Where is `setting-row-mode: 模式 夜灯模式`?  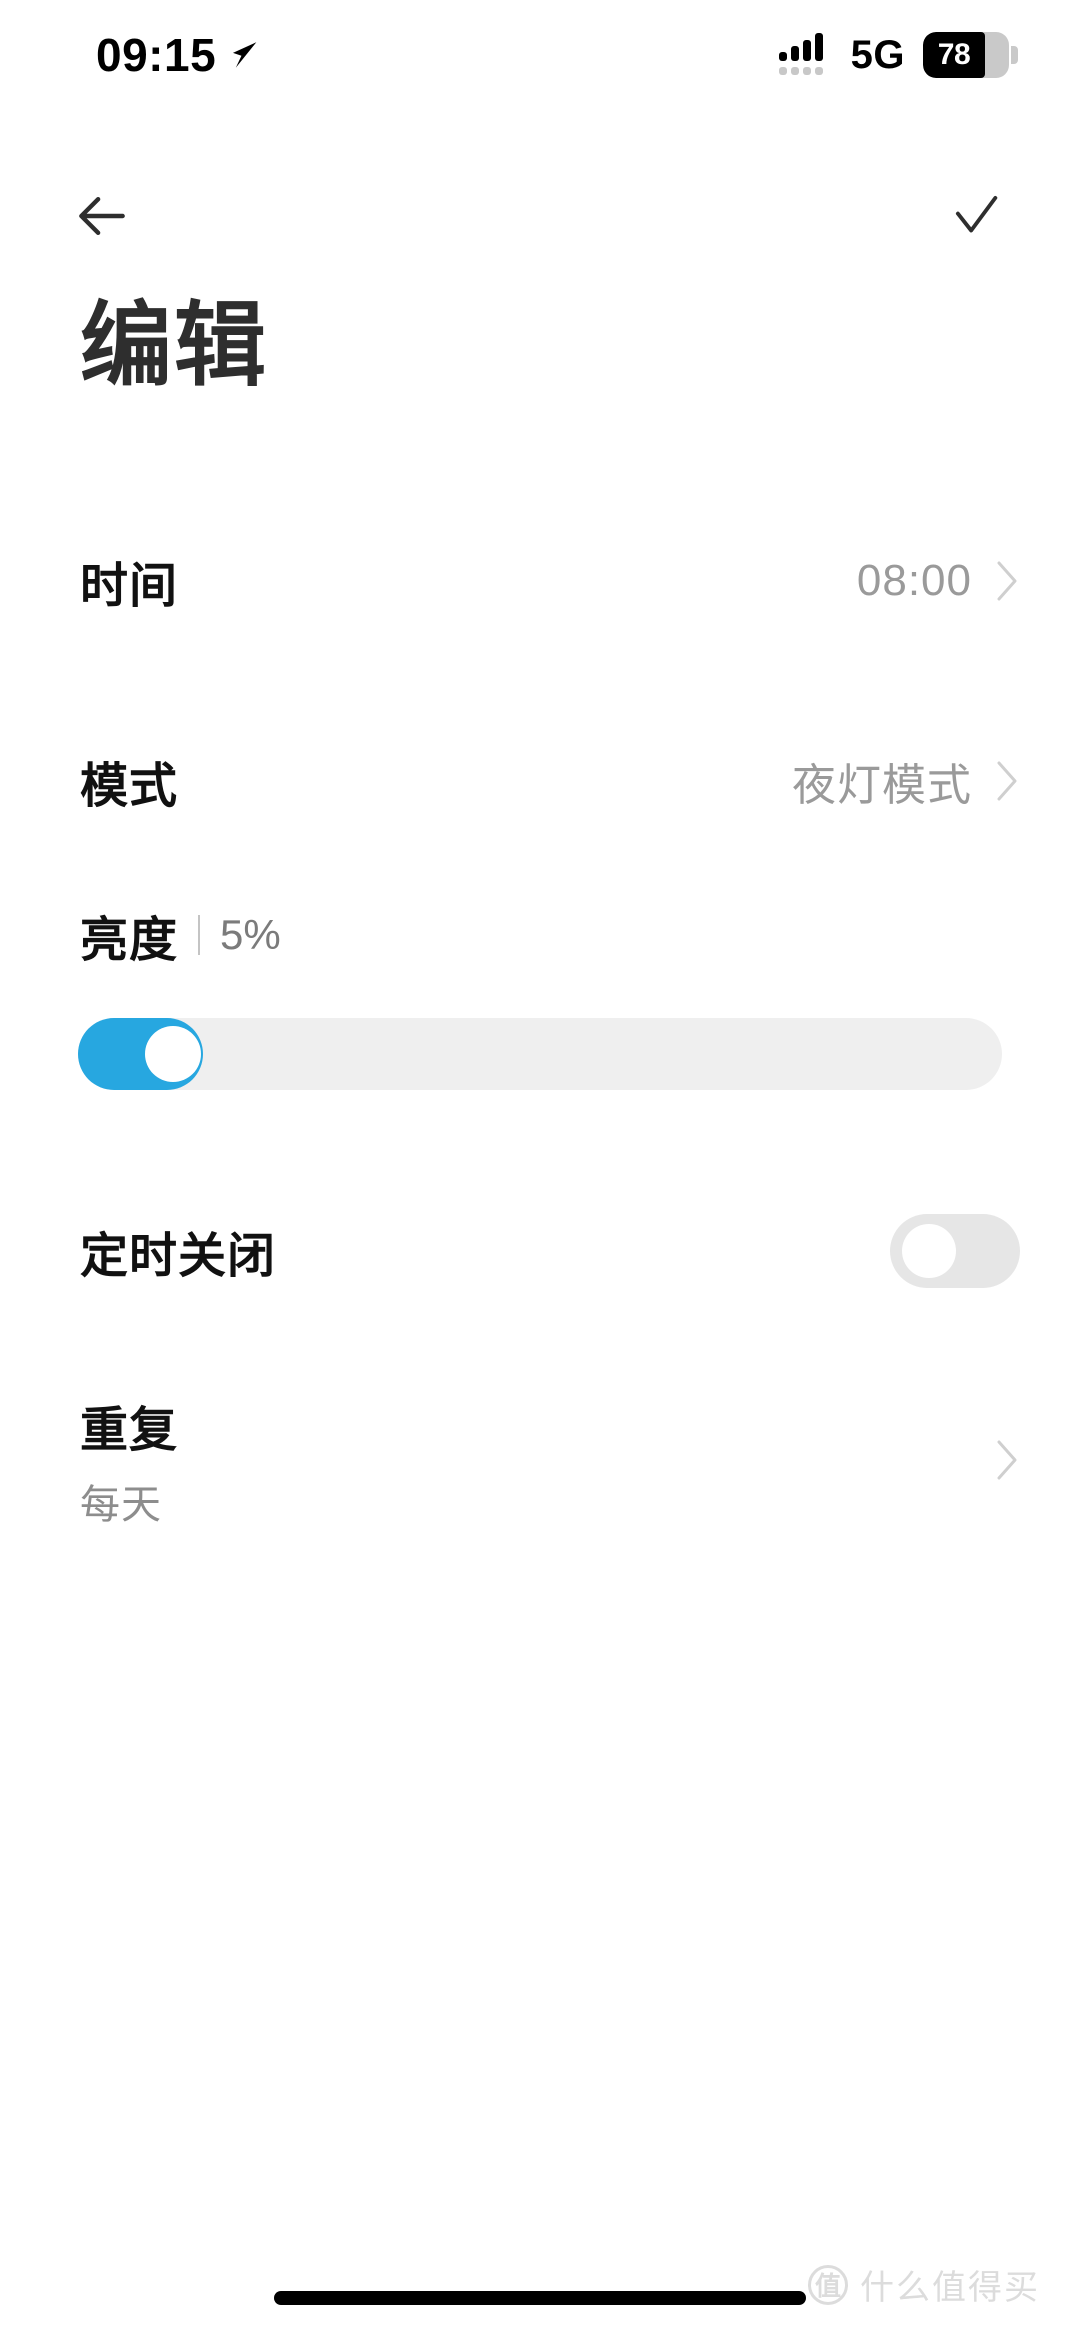 setting-row-mode: 模式 夜灯模式 is located at coordinates (540, 781).